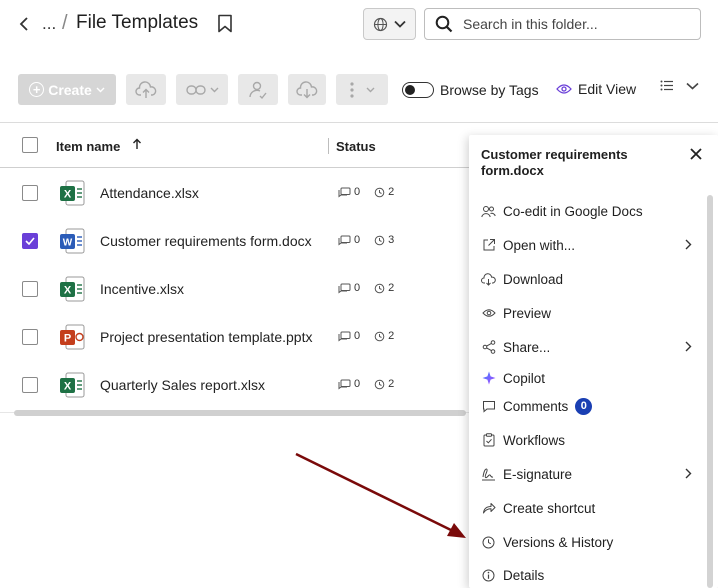  Describe the element at coordinates (533, 279) in the screenshot. I see `menu-item-label: Download` at that location.